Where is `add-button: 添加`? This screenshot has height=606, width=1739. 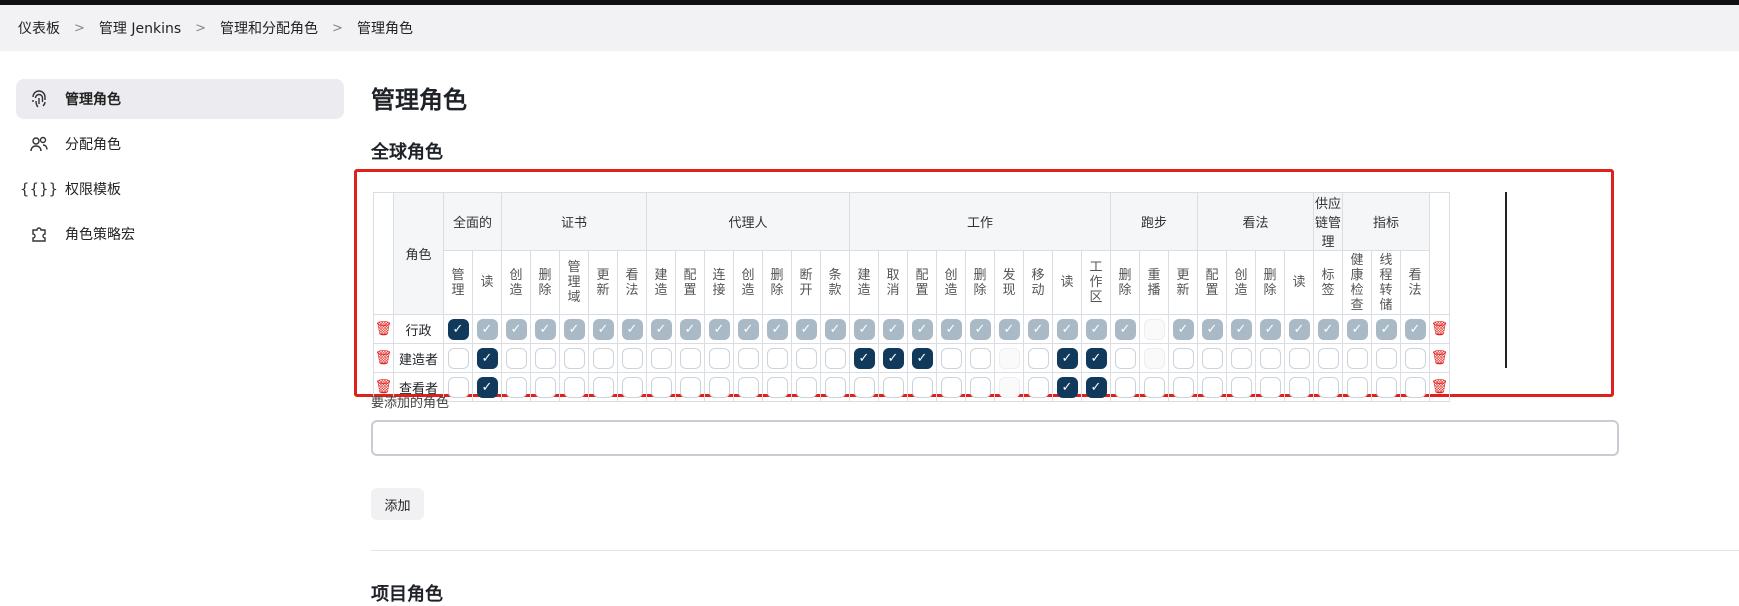
add-button: 添加 is located at coordinates (397, 504).